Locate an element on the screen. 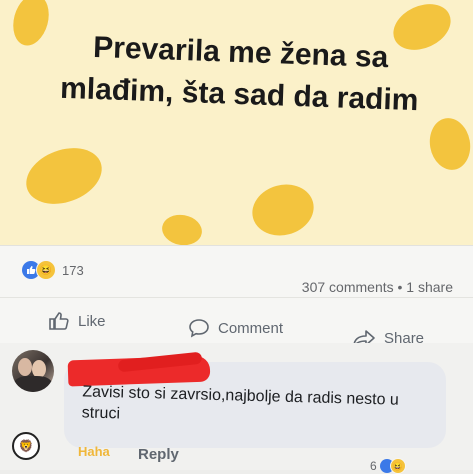 The height and width of the screenshot is (474, 473). reaction-count: 173 is located at coordinates (73, 270).